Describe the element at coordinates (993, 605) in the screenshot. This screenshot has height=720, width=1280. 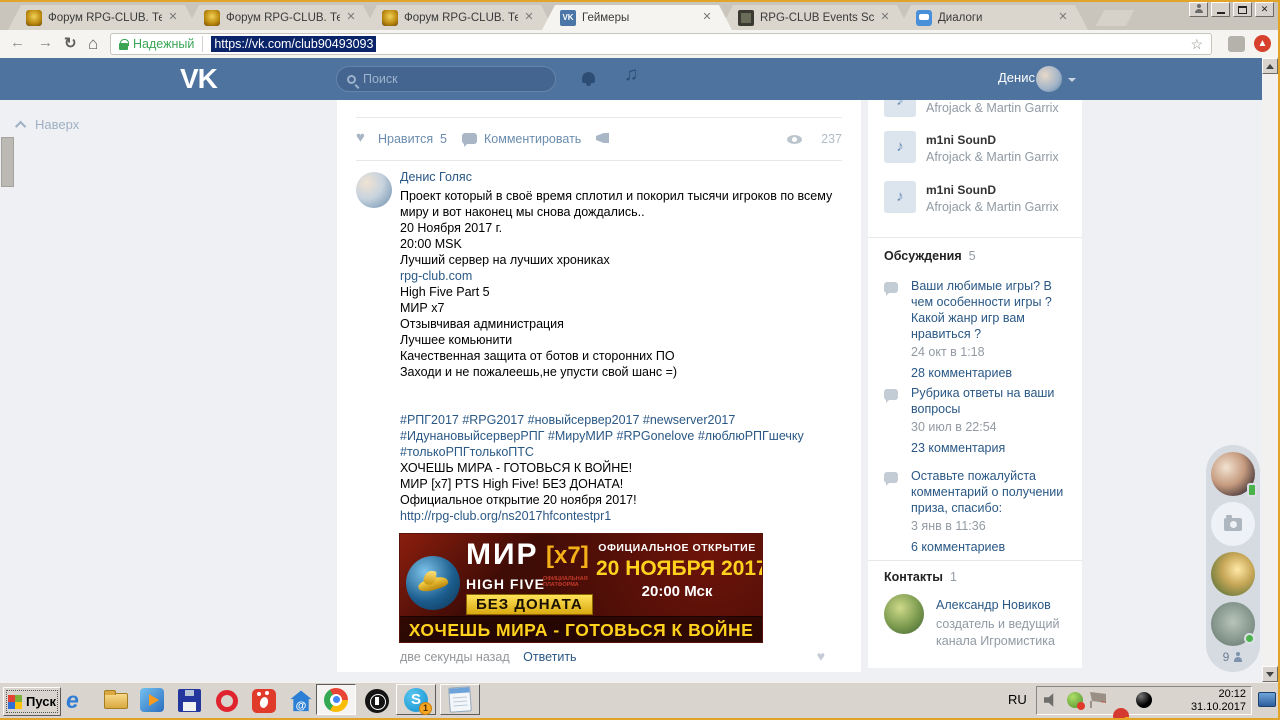
I see `contact-name: Александр Новиков` at that location.